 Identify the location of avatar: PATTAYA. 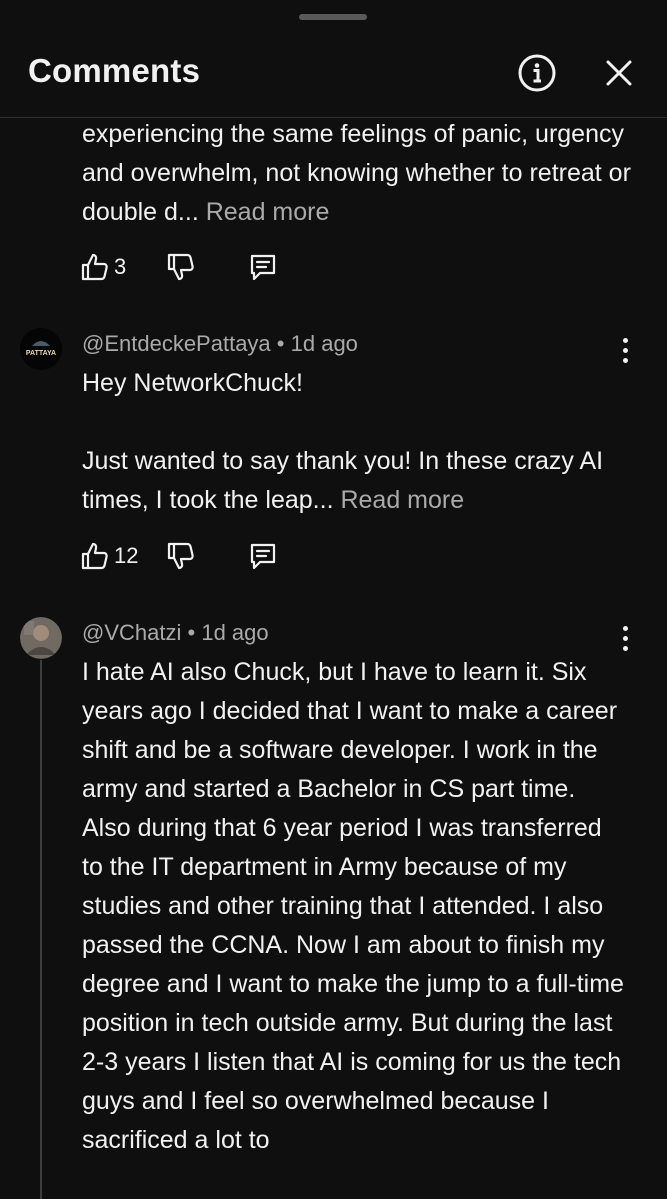
(41, 349).